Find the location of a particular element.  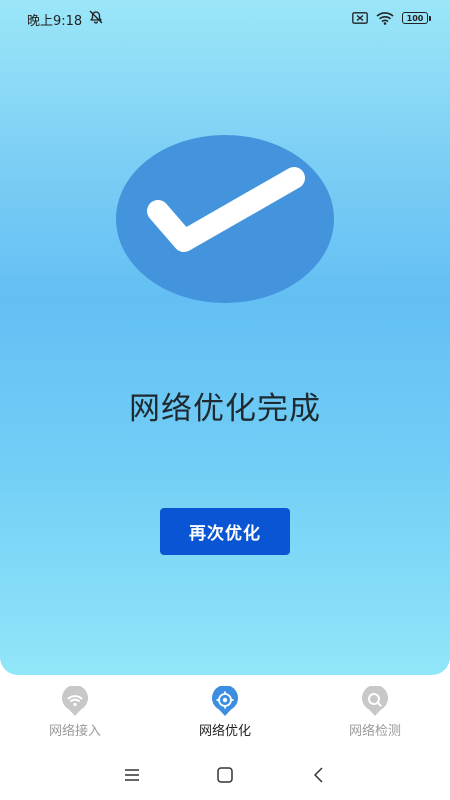

status-icons: 100 is located at coordinates (391, 18).